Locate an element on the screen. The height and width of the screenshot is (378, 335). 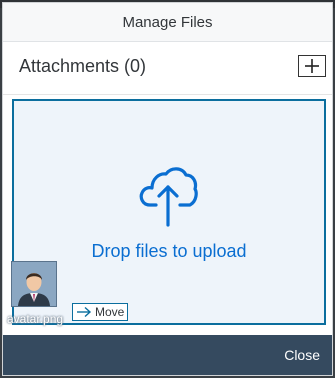
close-button: Close is located at coordinates (302, 355).